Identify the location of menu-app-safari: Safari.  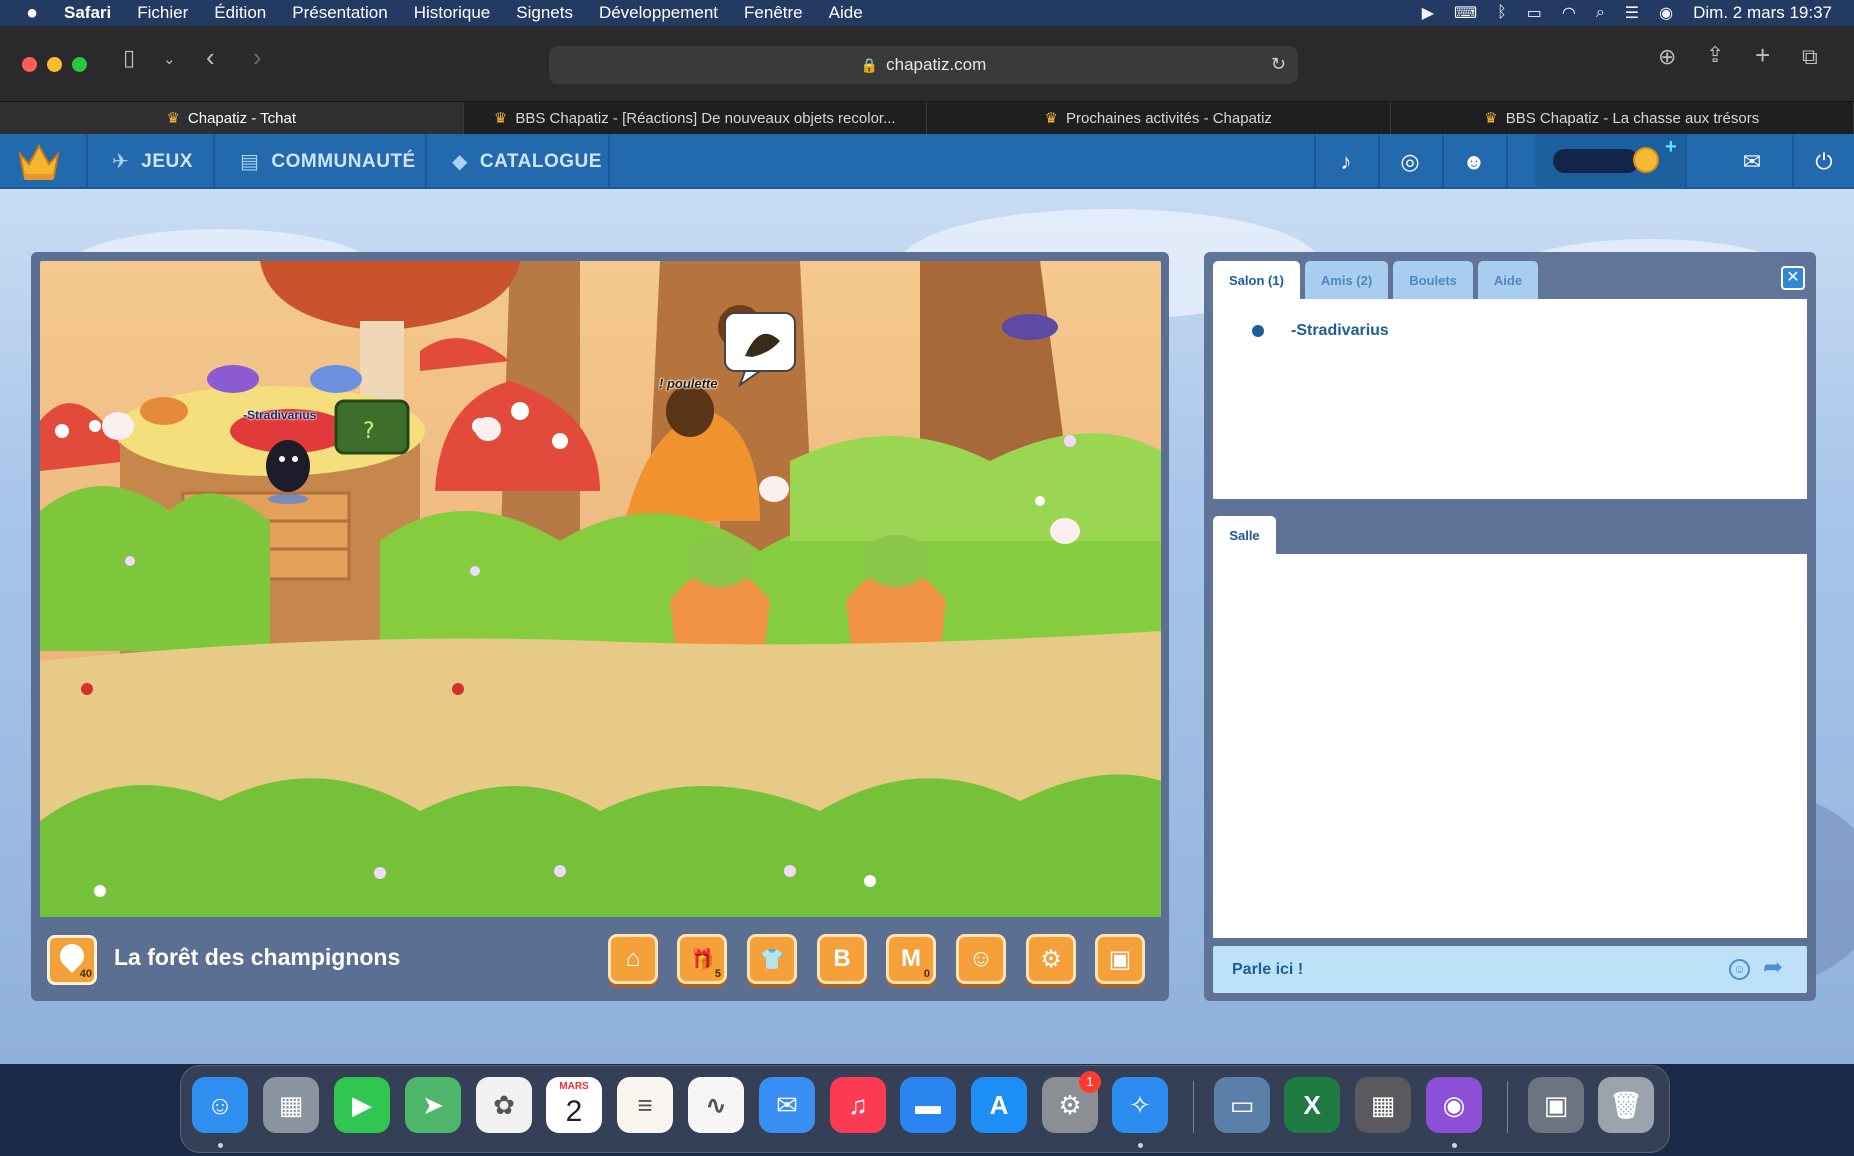
(87, 13).